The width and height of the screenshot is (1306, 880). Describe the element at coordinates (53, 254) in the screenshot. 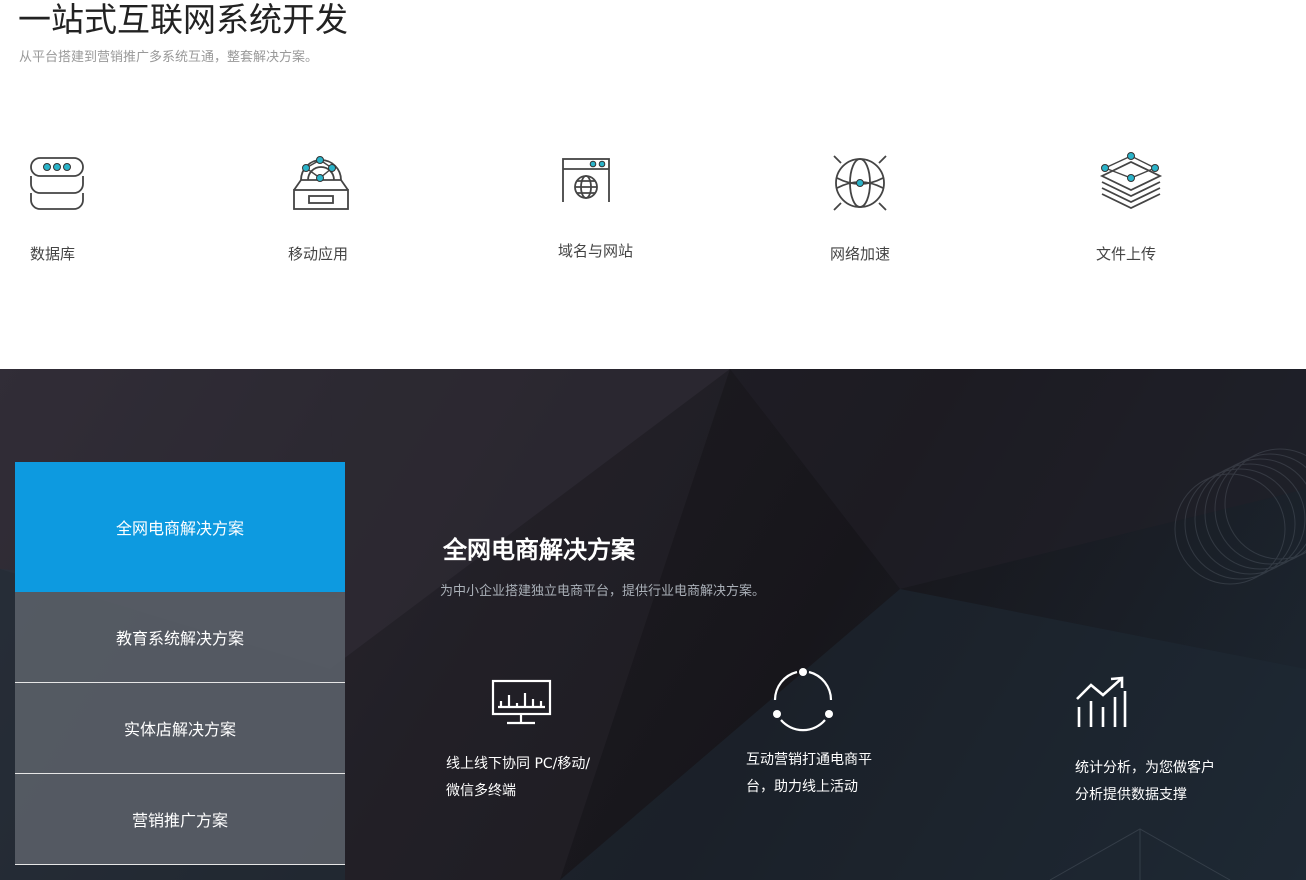

I see `service-label: 数据库` at that location.